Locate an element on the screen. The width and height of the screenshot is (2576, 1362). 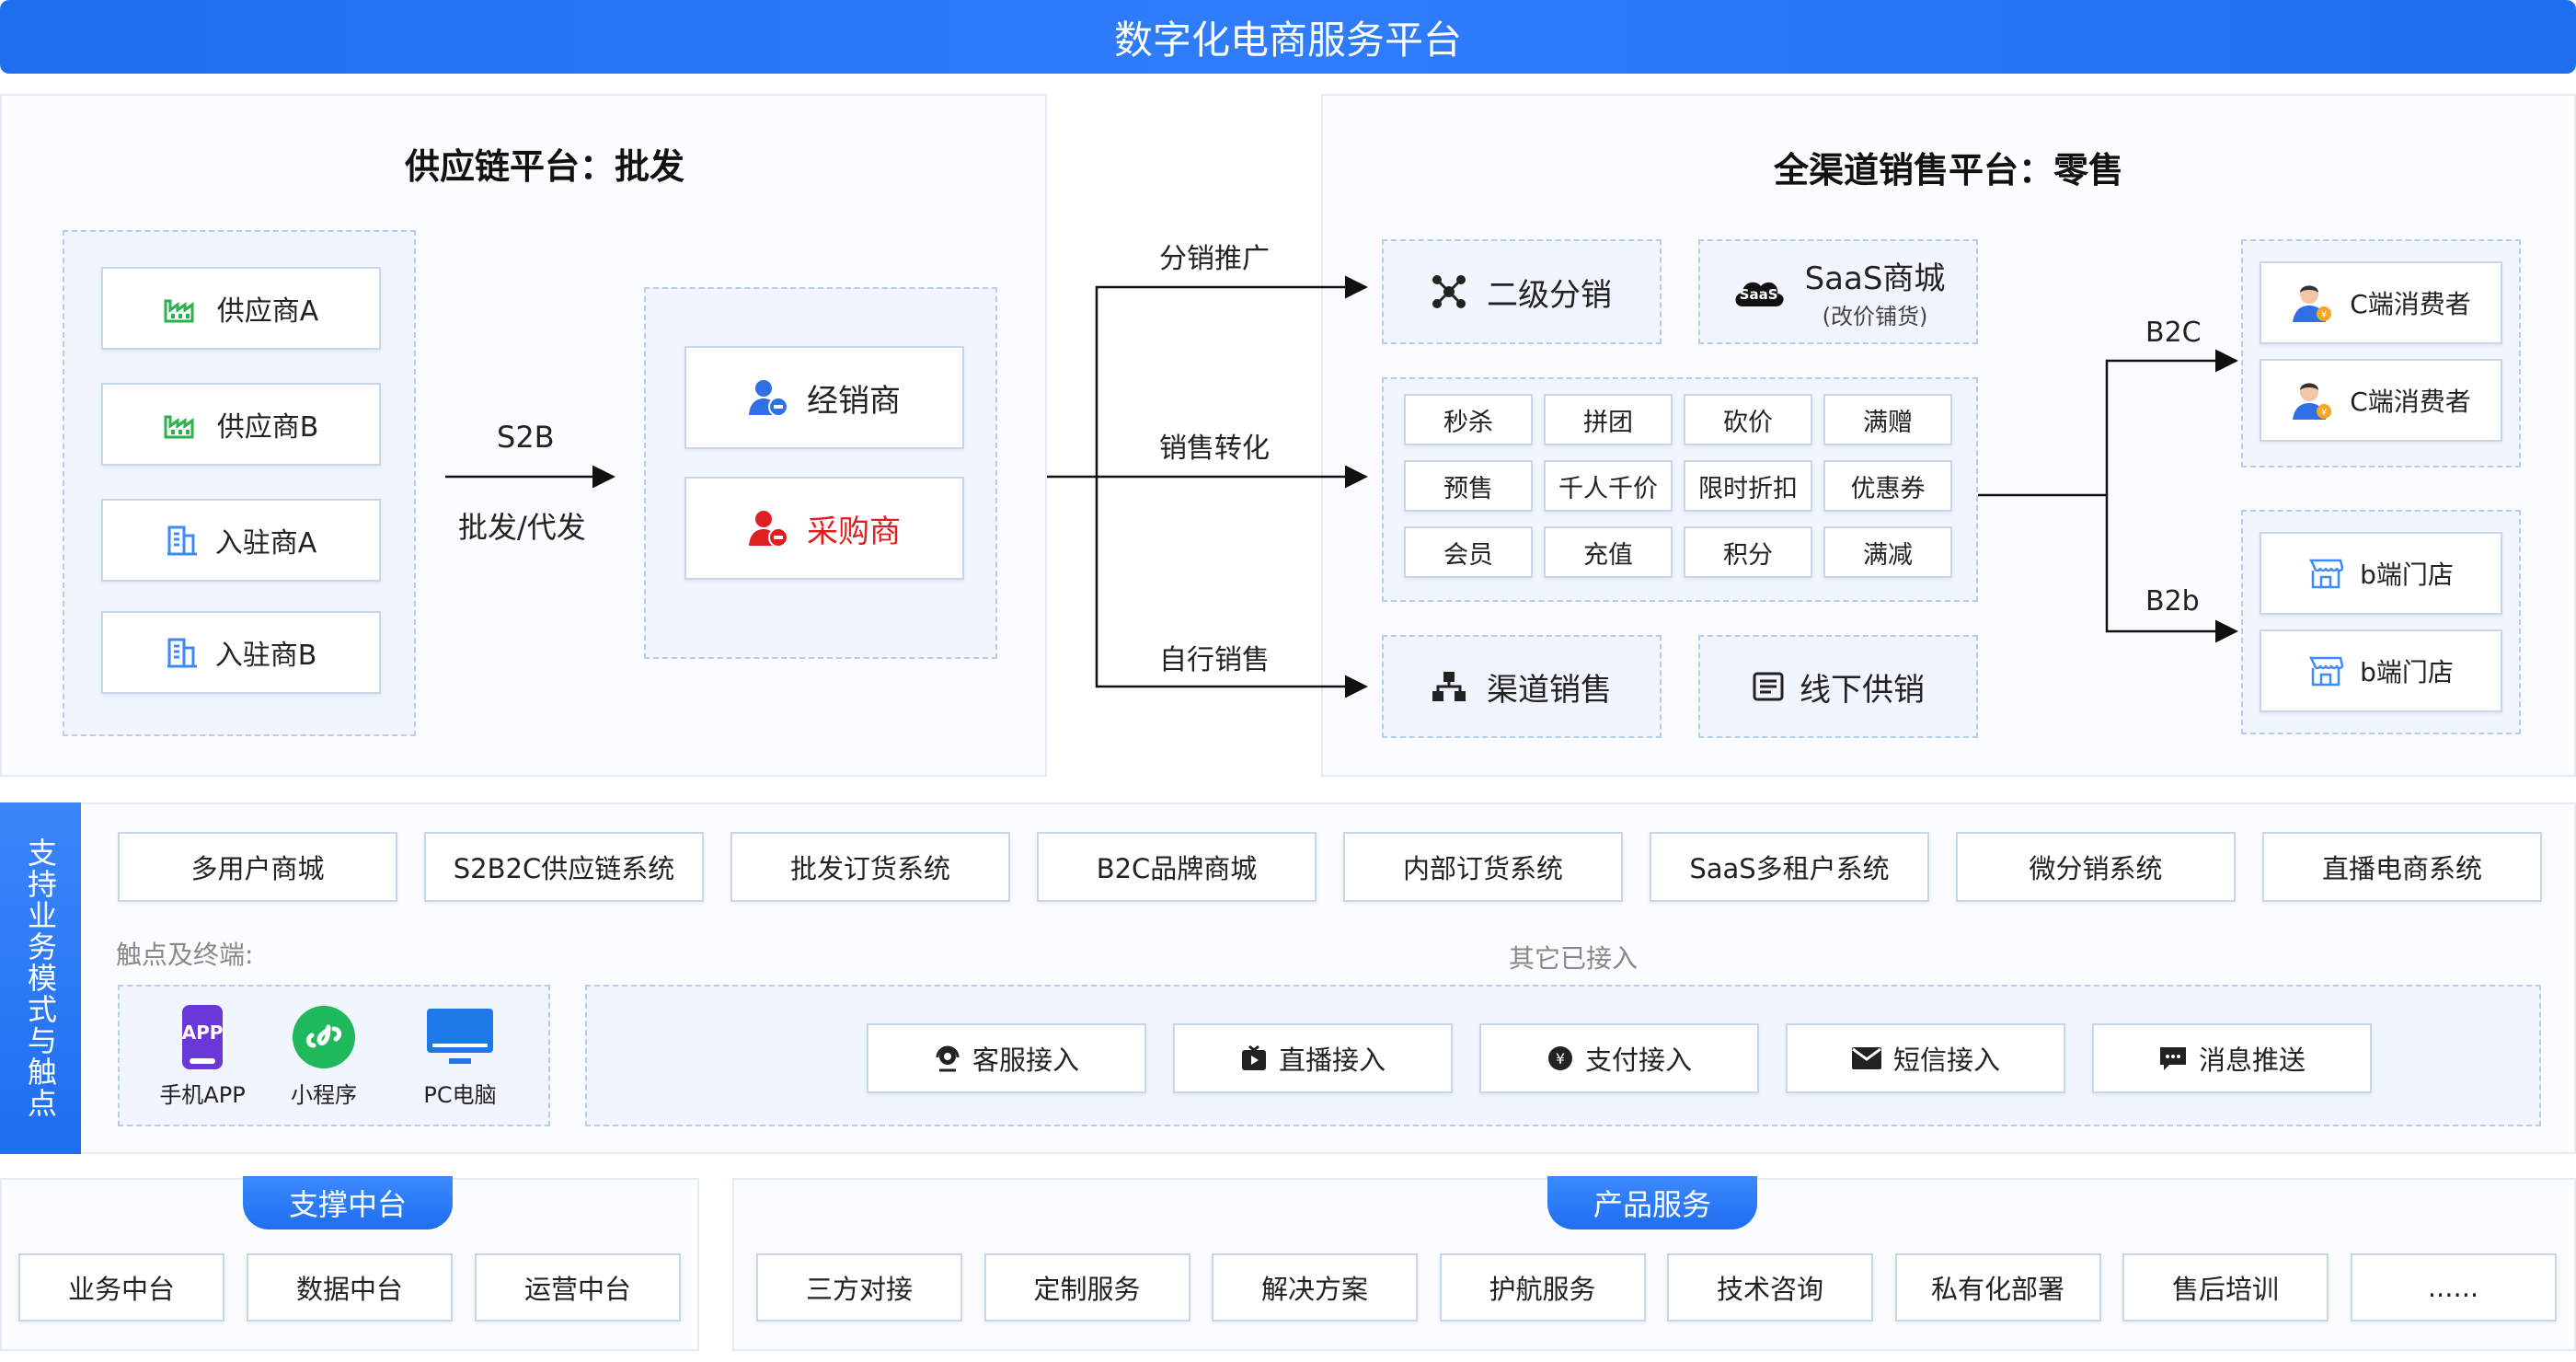
middle-platform-card: 数据中台 is located at coordinates (350, 1287).